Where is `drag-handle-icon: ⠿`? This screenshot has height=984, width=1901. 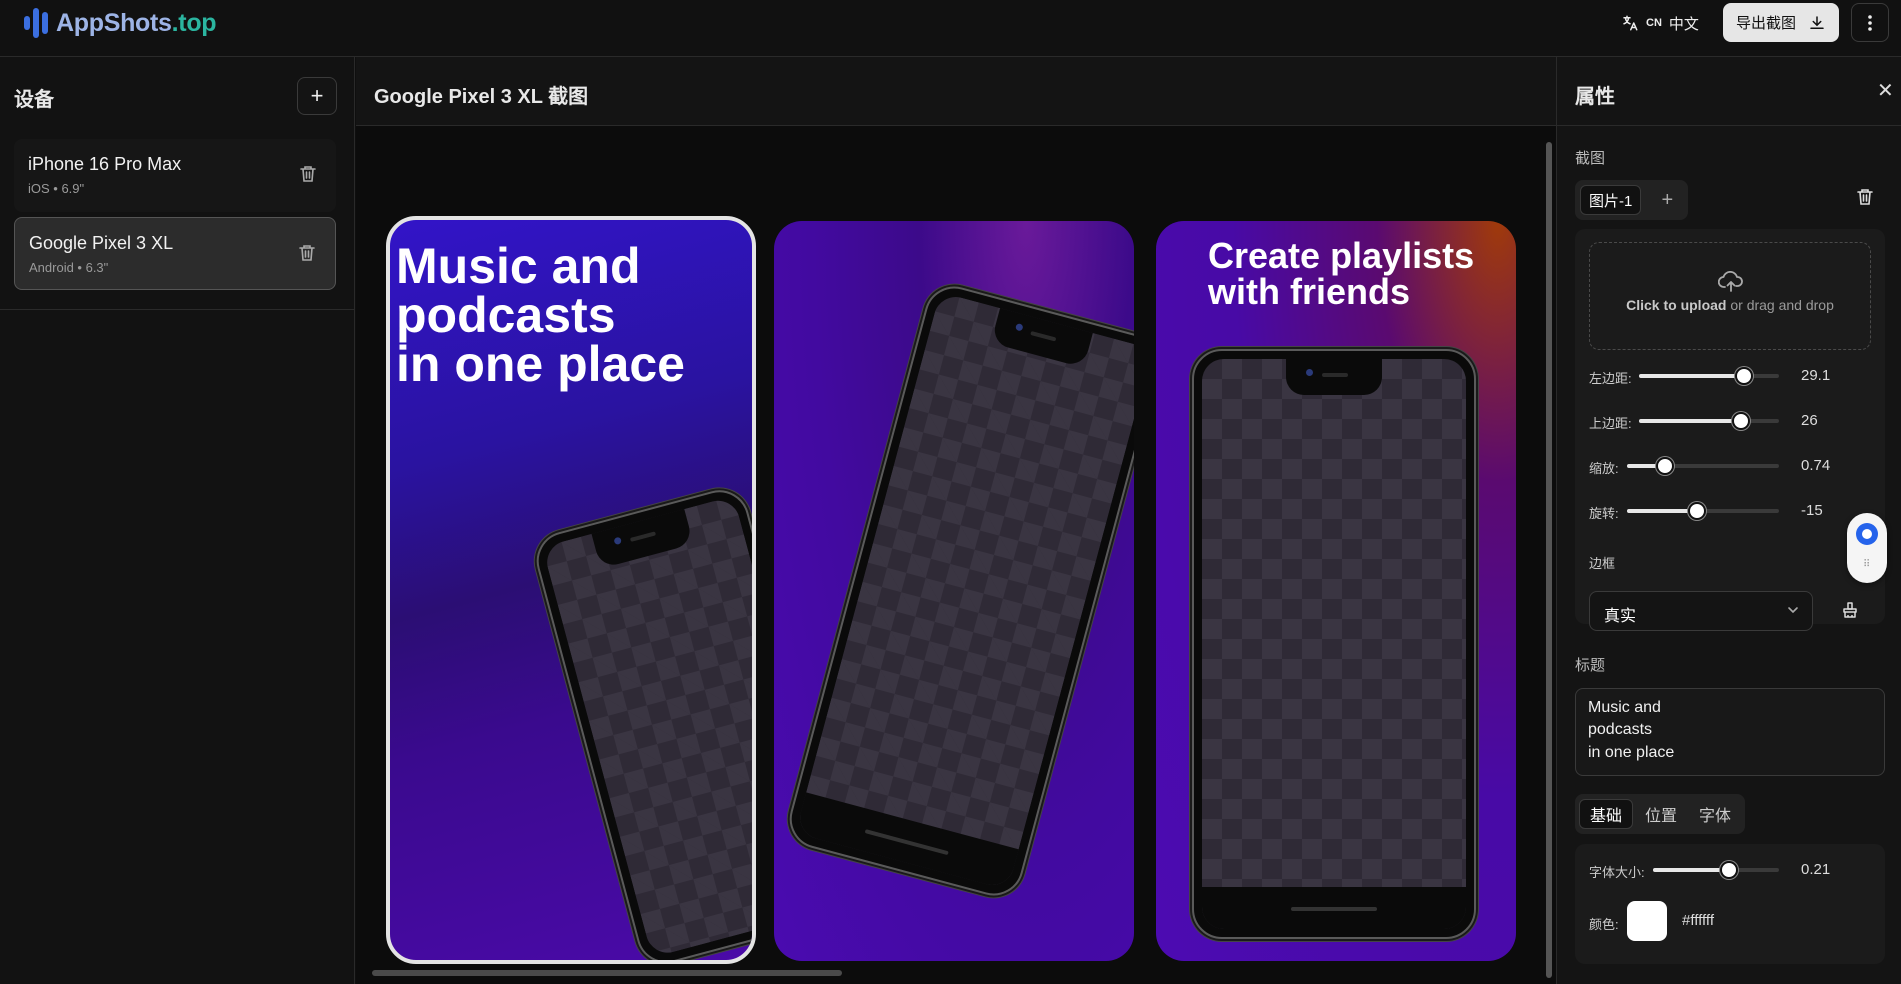 drag-handle-icon: ⠿ is located at coordinates (1866, 564).